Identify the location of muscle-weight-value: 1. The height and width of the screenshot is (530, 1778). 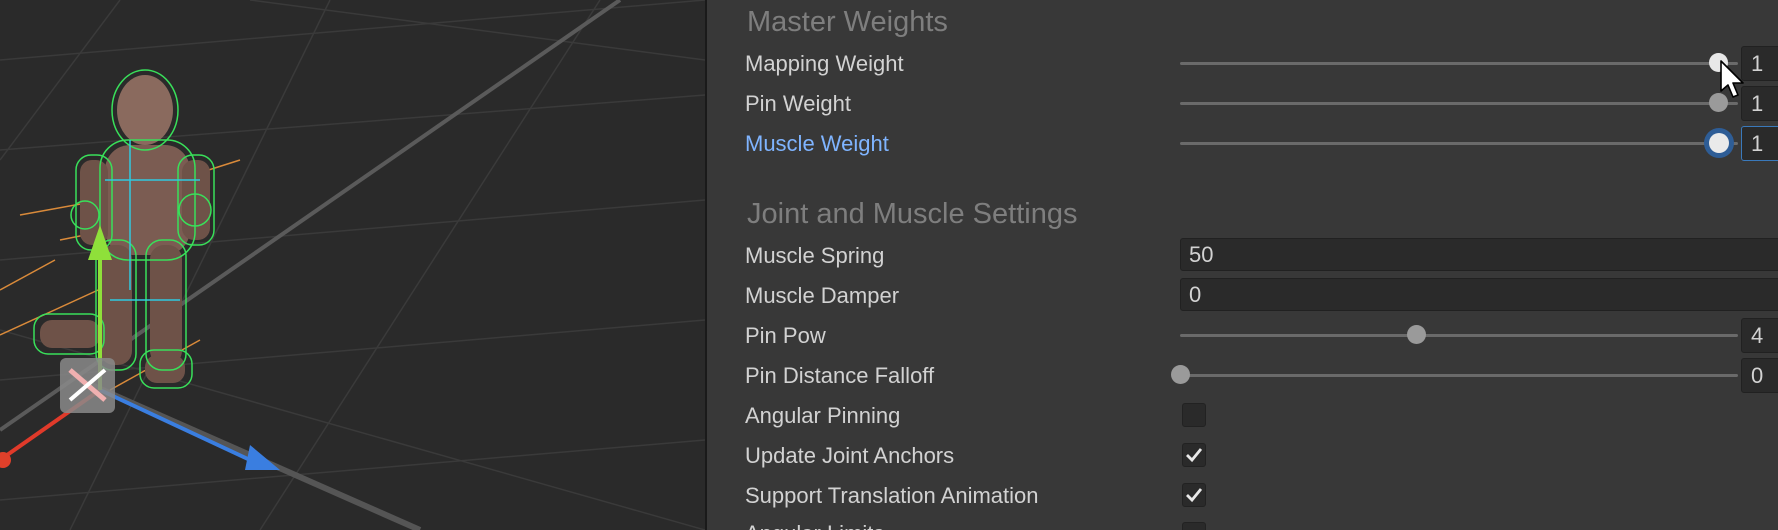
(1759, 143).